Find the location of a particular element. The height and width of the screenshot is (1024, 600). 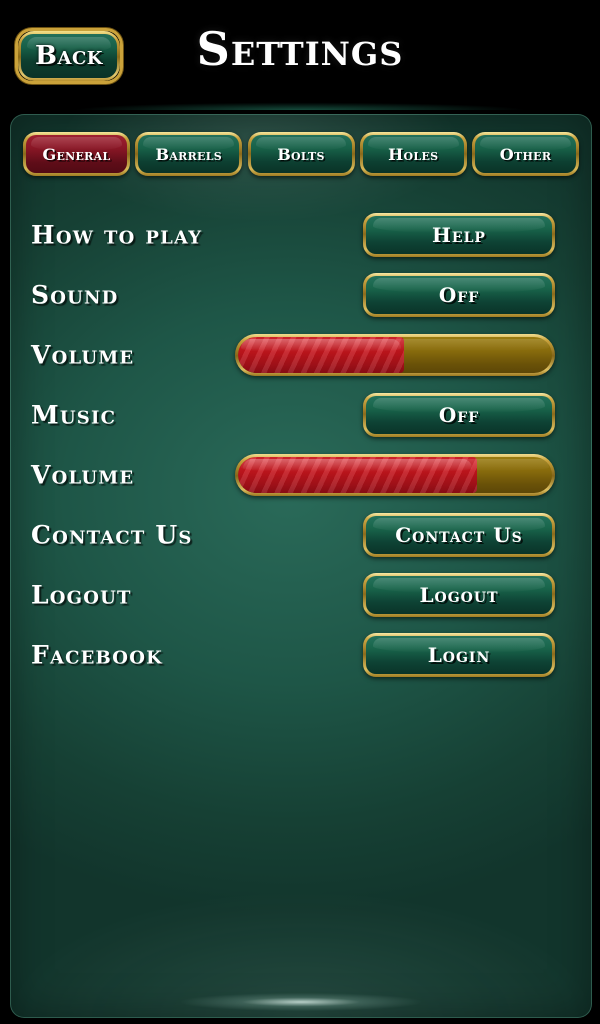

sound-toggle-label: Off is located at coordinates (459, 295).